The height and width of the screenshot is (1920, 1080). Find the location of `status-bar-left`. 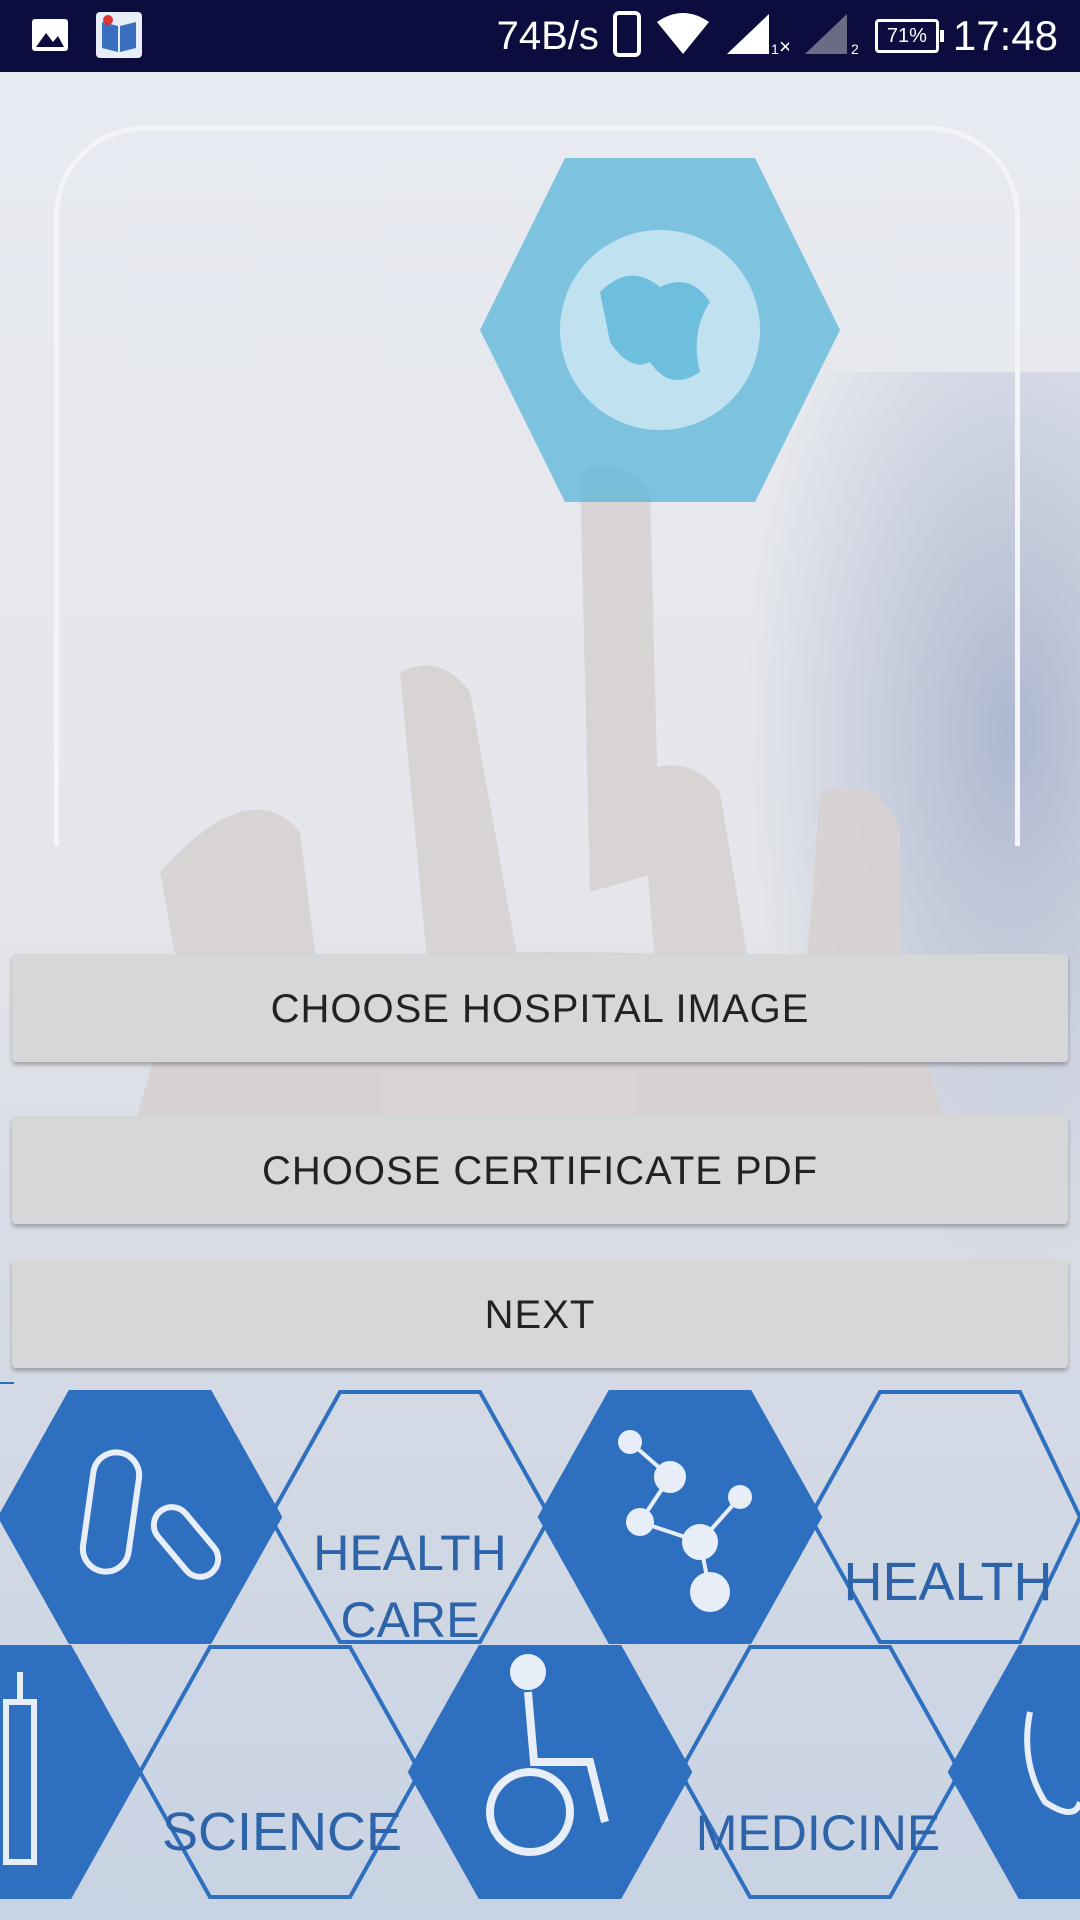

status-bar-left is located at coordinates (87, 37).